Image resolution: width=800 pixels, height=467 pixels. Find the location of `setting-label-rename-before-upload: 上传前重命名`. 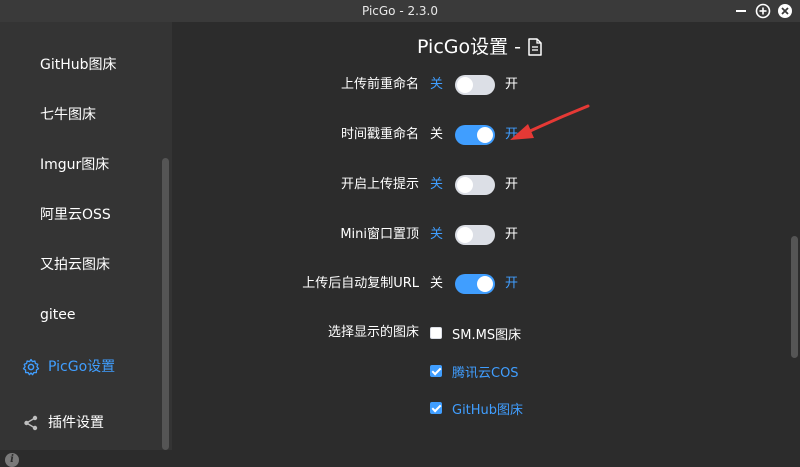

setting-label-rename-before-upload: 上传前重命名 is located at coordinates (379, 84).